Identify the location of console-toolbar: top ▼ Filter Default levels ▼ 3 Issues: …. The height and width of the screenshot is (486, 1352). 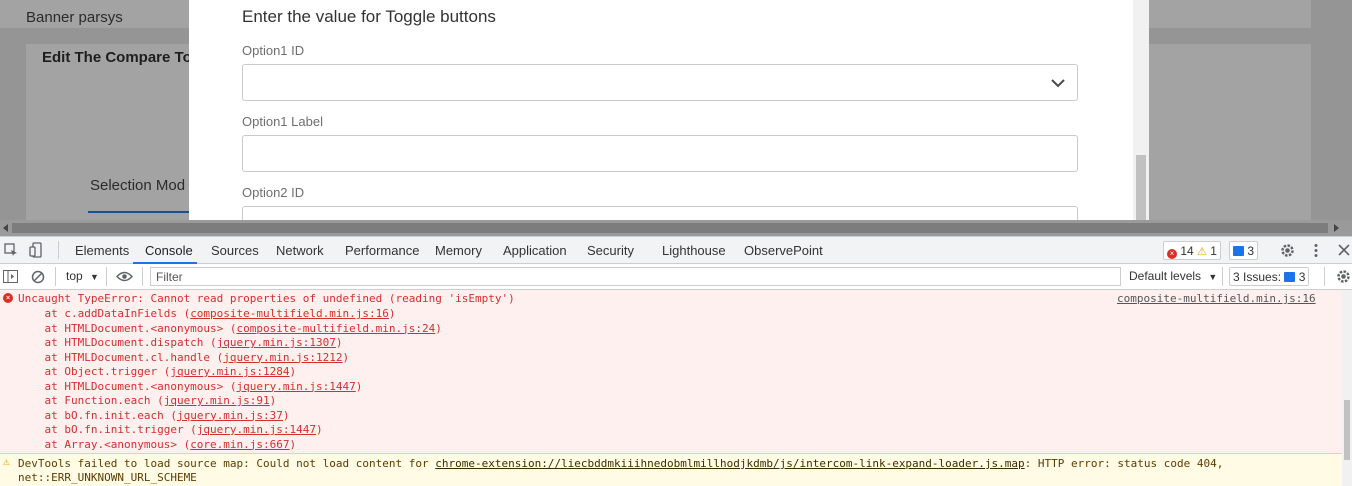
(676, 277).